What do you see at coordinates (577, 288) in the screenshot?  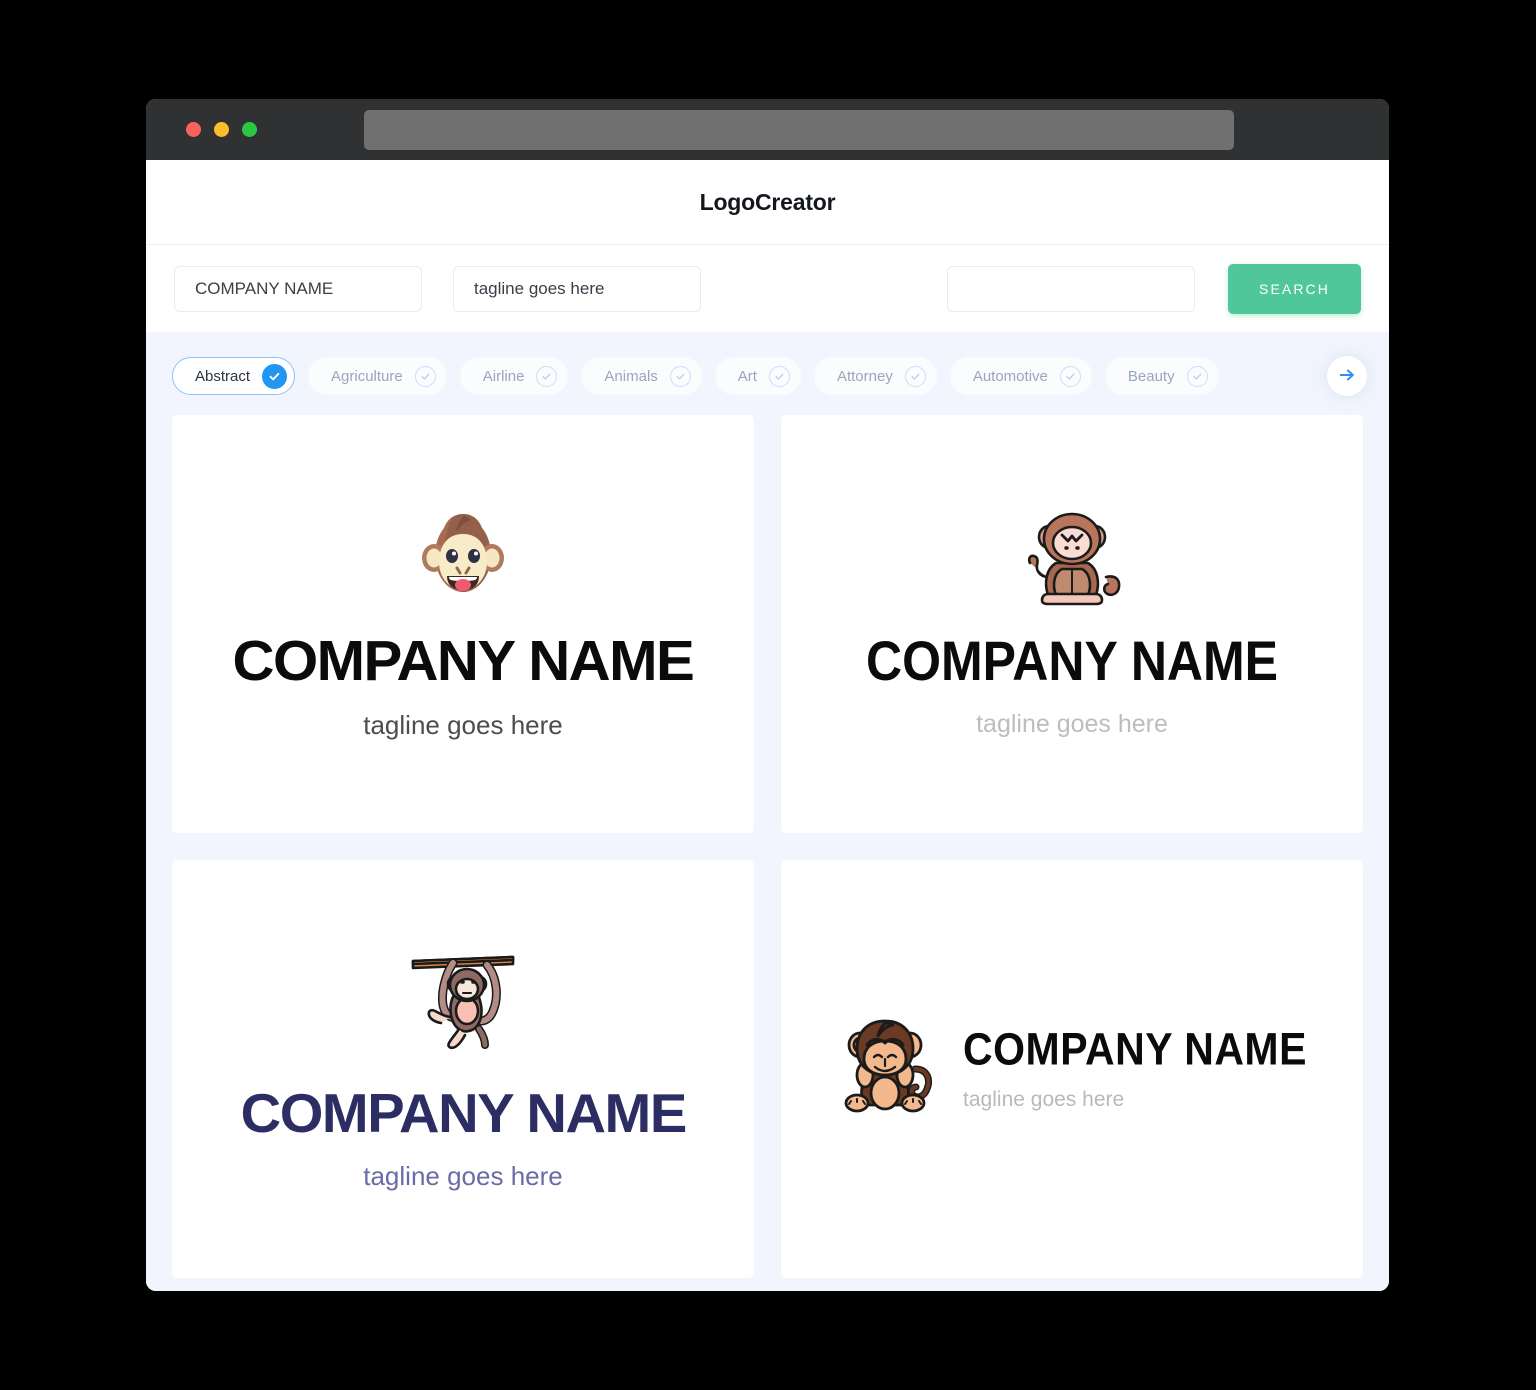 I see `tagline-input` at bounding box center [577, 288].